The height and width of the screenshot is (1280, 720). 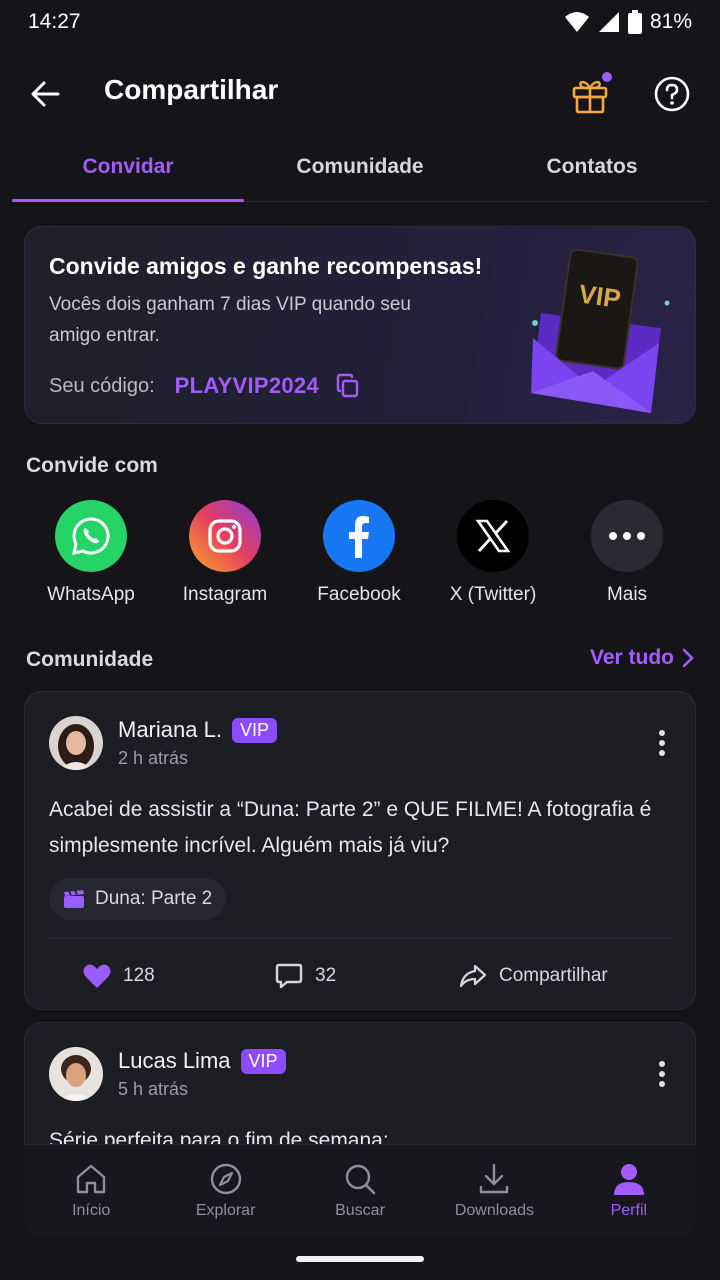 I want to click on post-time: 5 h atrás, so click(x=153, y=1089).